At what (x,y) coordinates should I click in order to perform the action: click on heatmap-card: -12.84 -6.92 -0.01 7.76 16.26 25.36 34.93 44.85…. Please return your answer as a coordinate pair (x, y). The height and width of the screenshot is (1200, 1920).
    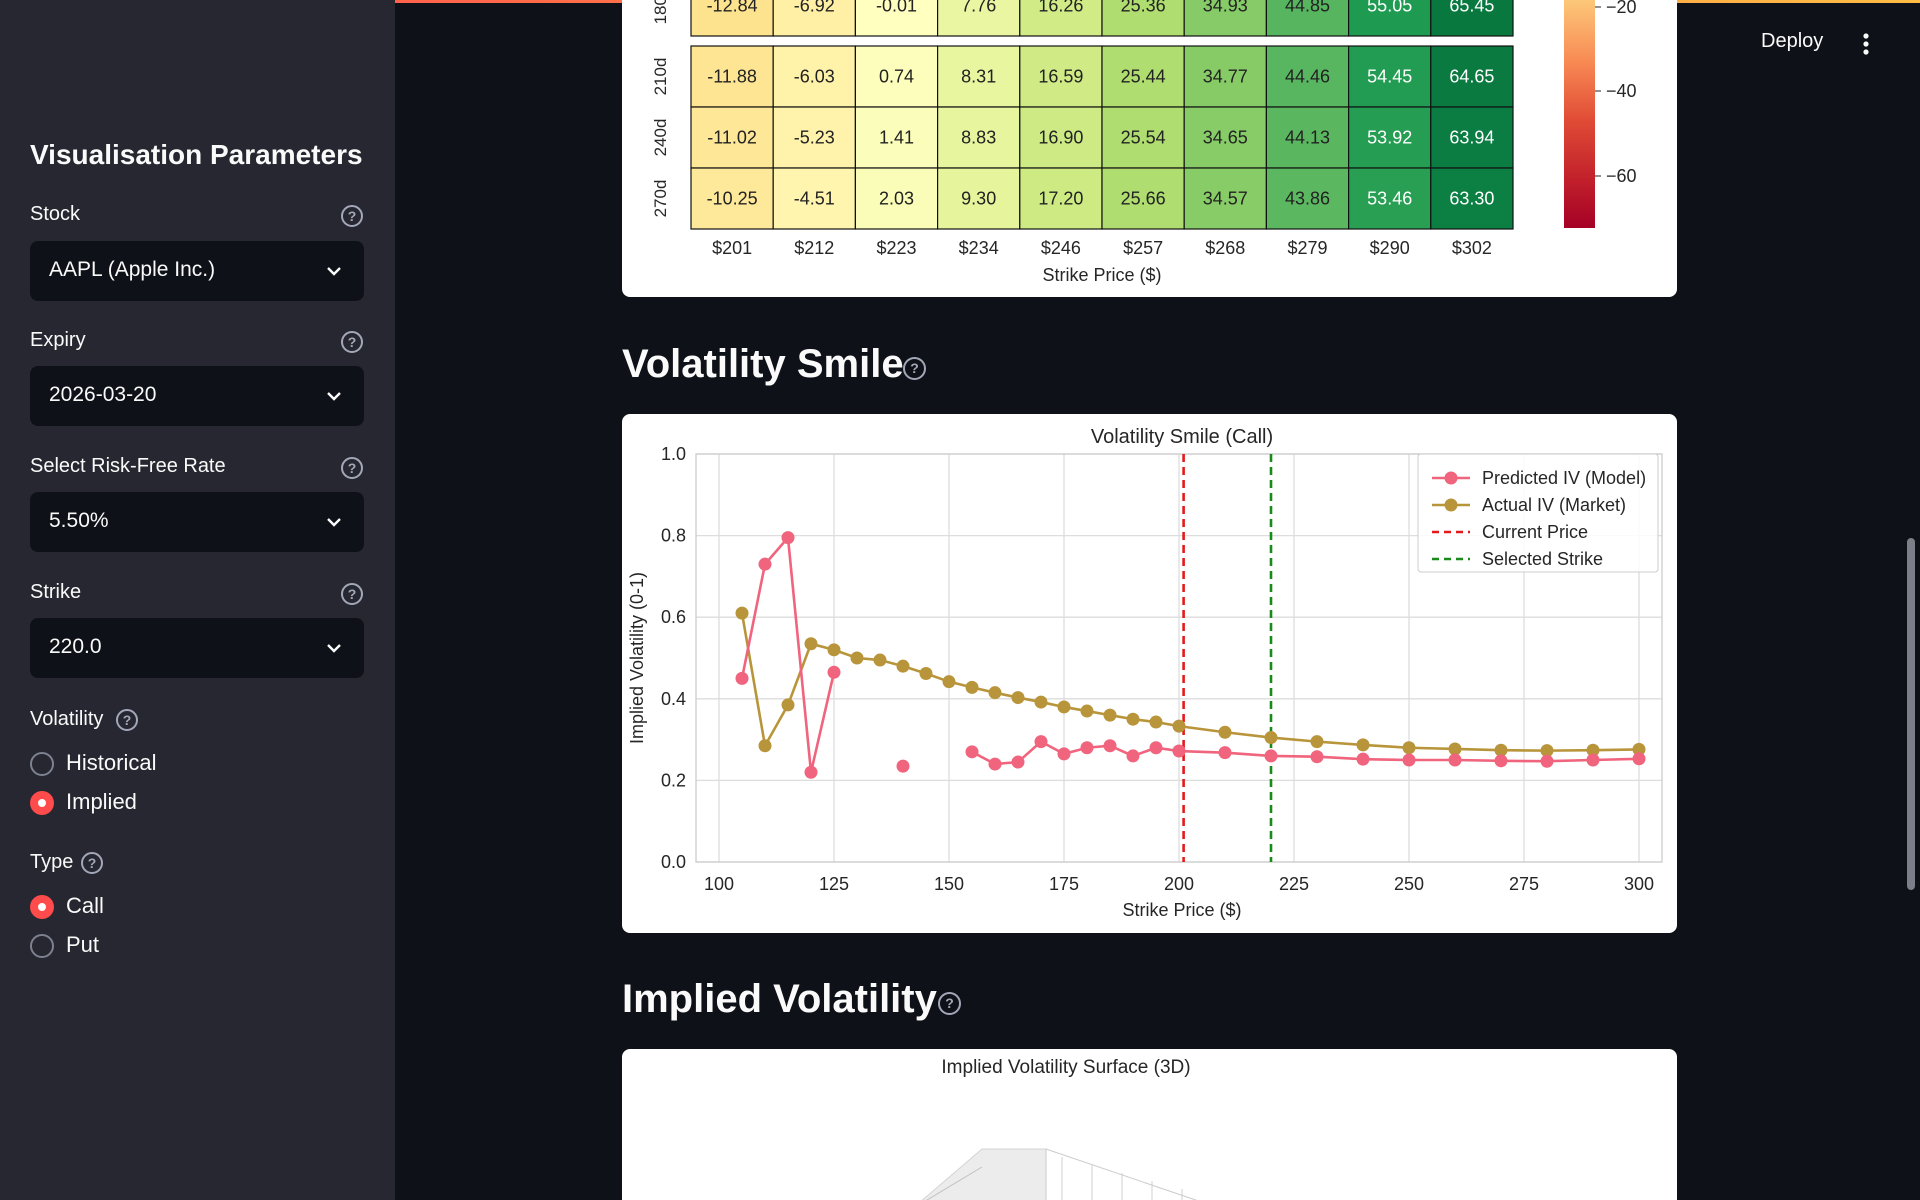
    Looking at the image, I should click on (1149, 148).